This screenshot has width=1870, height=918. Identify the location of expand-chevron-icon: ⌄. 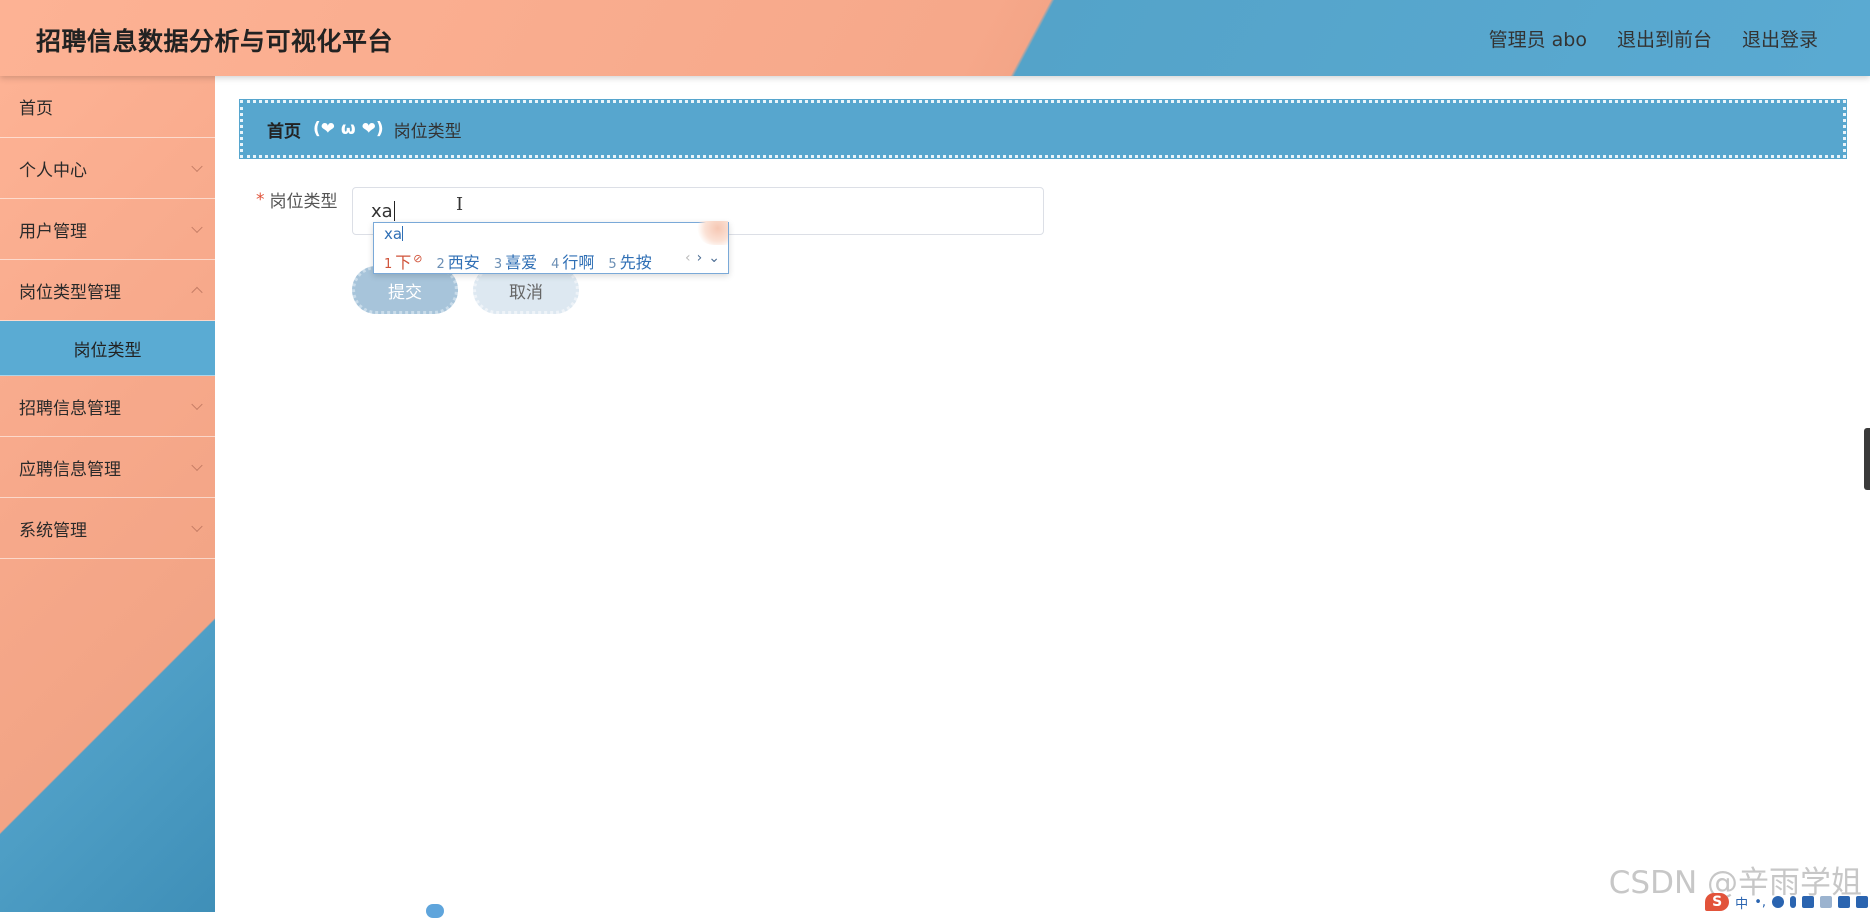
(714, 258).